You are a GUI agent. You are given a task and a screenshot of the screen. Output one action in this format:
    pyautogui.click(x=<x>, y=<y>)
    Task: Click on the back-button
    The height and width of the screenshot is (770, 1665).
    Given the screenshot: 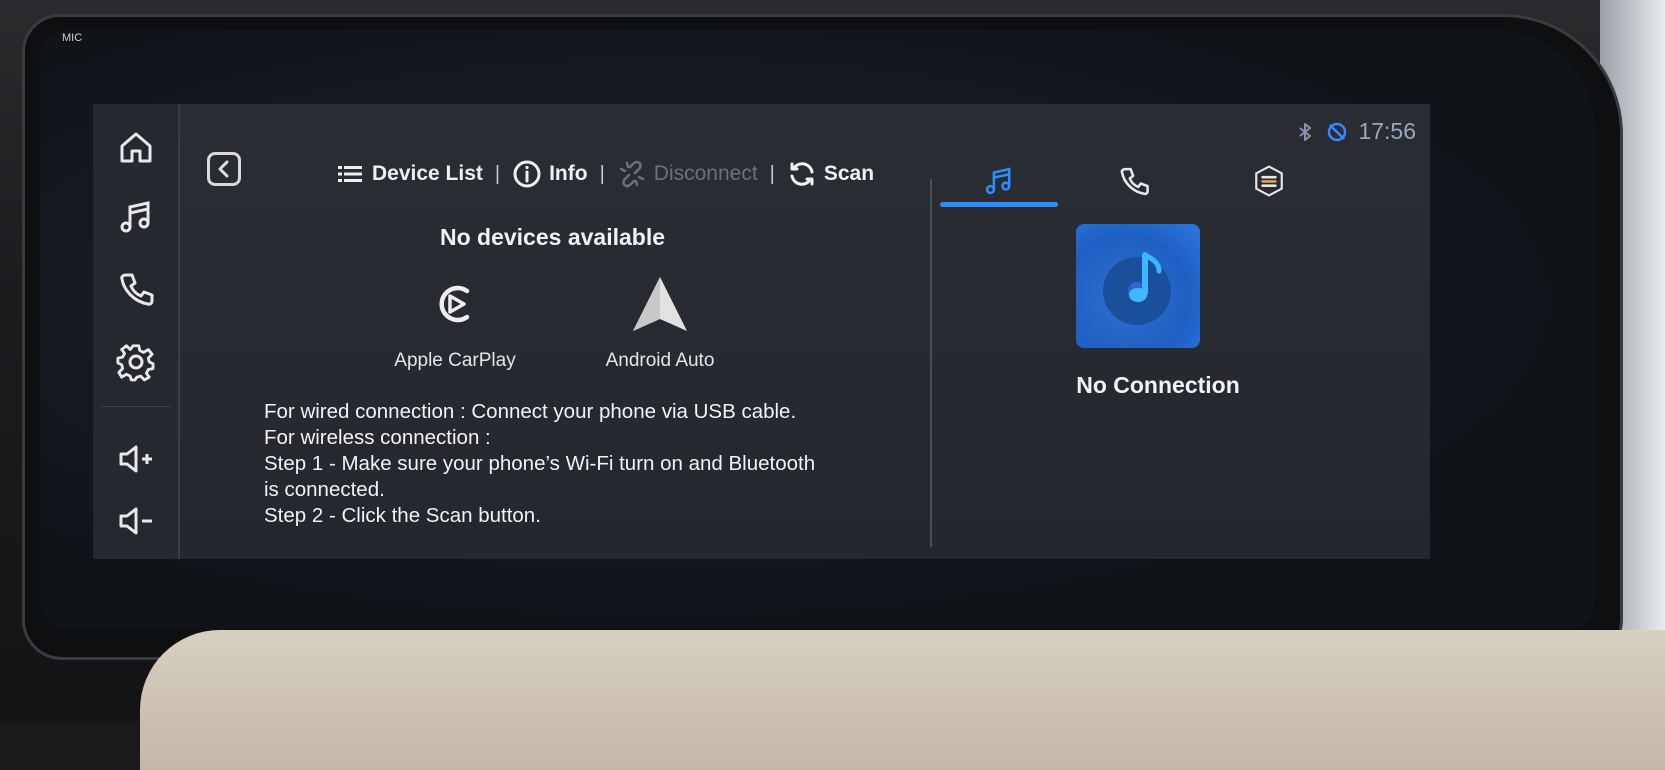 What is the action you would take?
    pyautogui.click(x=224, y=169)
    